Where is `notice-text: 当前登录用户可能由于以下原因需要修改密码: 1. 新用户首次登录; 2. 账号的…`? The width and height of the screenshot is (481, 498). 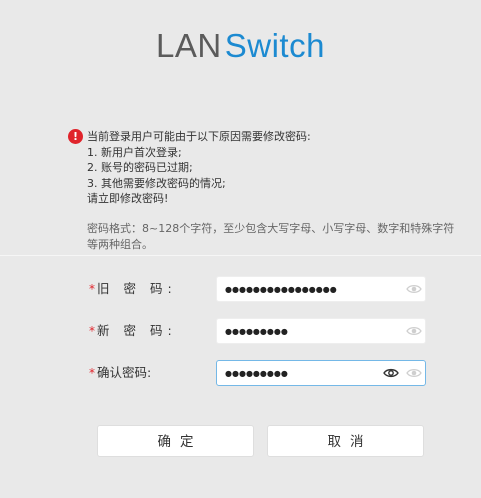 notice-text: 当前登录用户可能由于以下原因需要修改密码: 1. 新用户首次登录; 2. 账号的… is located at coordinates (199, 168).